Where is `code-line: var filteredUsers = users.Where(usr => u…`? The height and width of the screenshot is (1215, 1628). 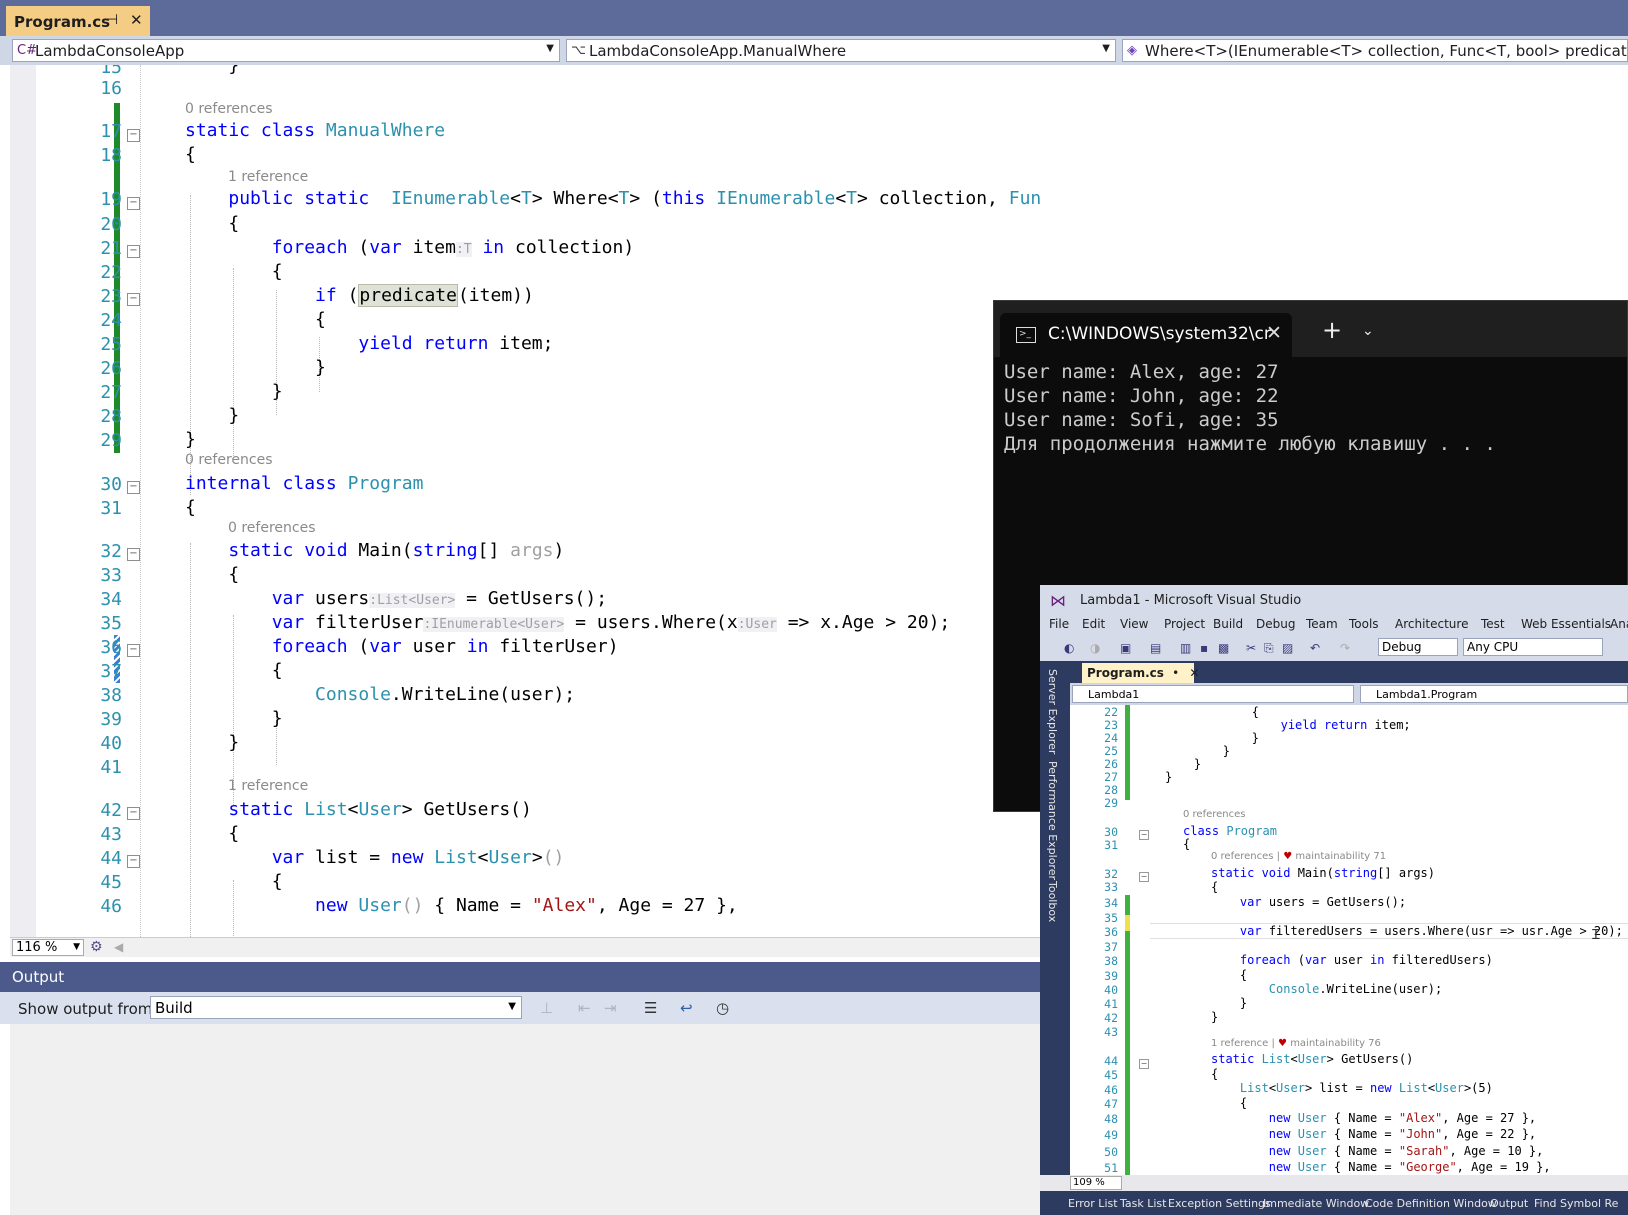 code-line: var filteredUsers = users.Where(usr => u… is located at coordinates (1431, 931).